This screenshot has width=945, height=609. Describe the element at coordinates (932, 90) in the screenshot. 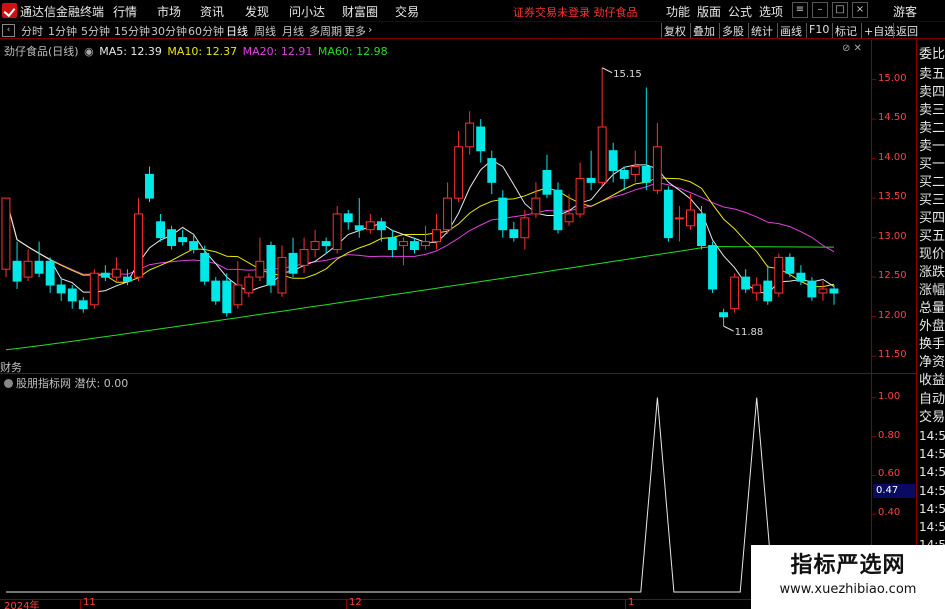

I see `side-sell4: 卖四` at that location.